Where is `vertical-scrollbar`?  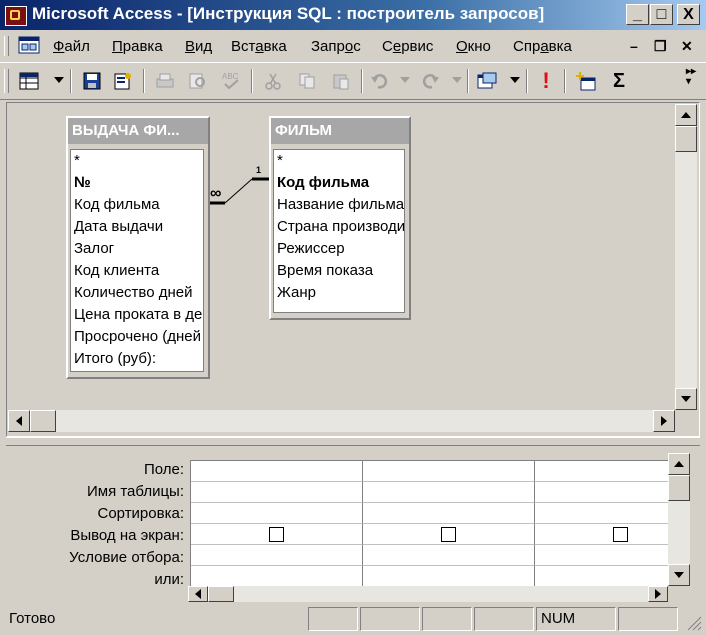 vertical-scrollbar is located at coordinates (686, 257).